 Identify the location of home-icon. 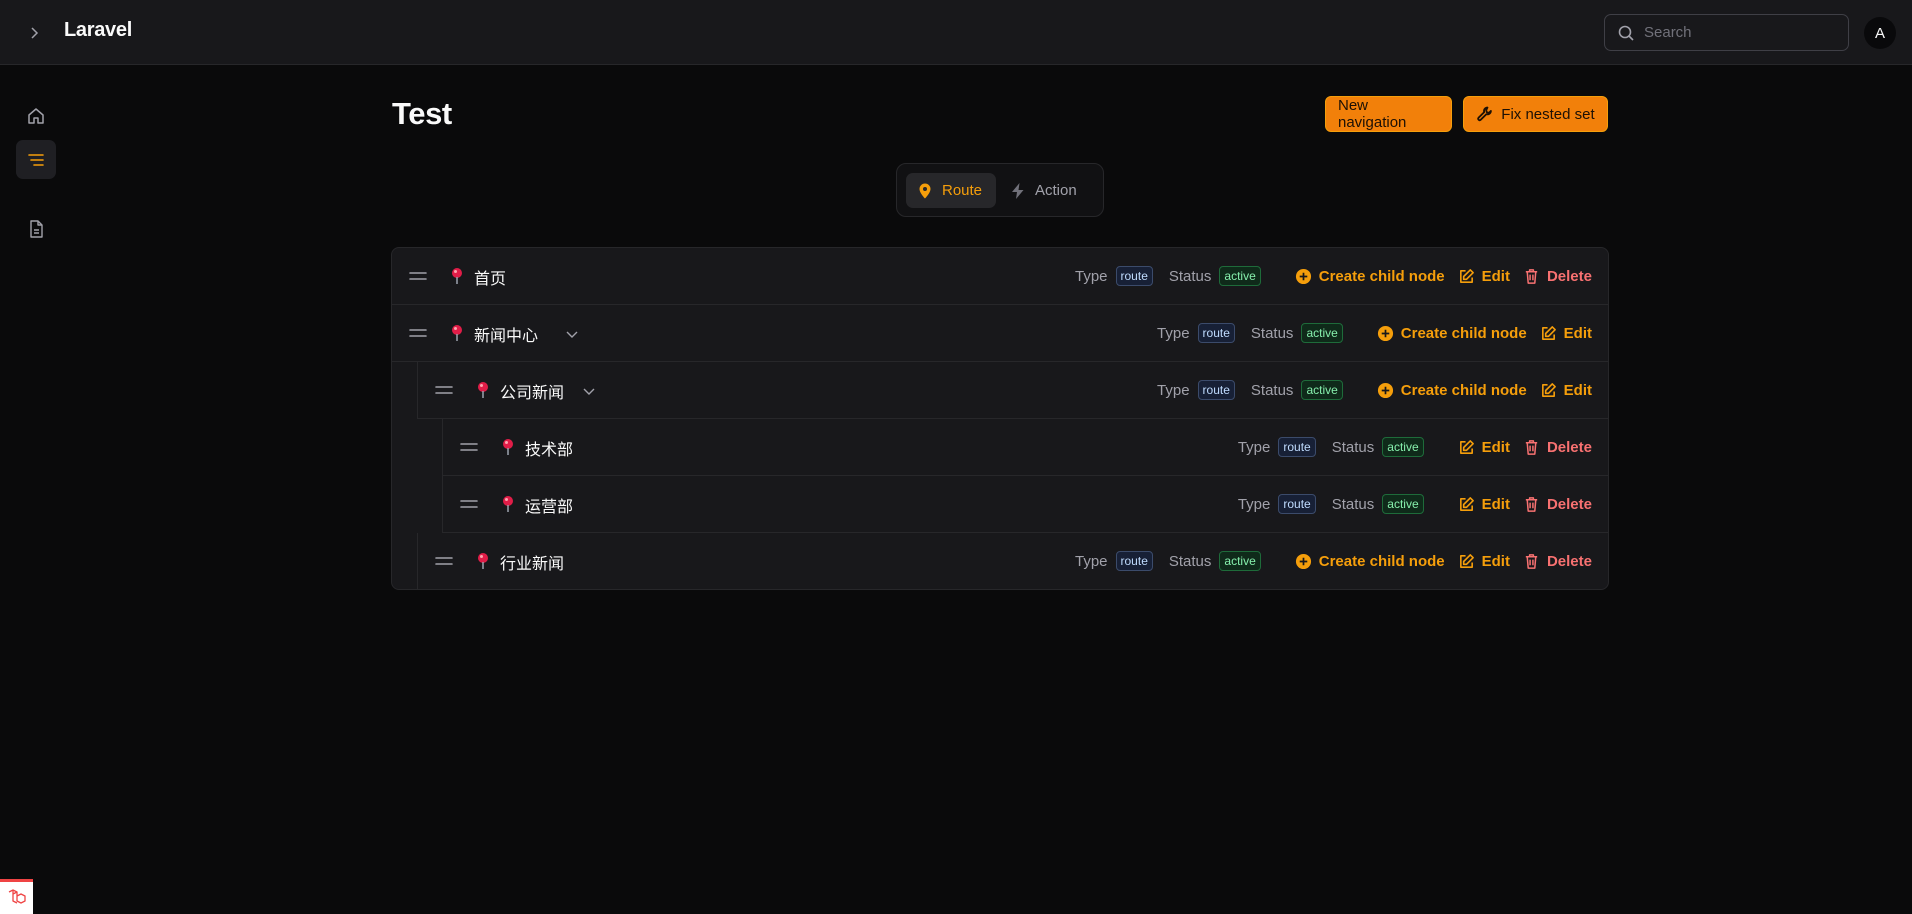
(36, 116).